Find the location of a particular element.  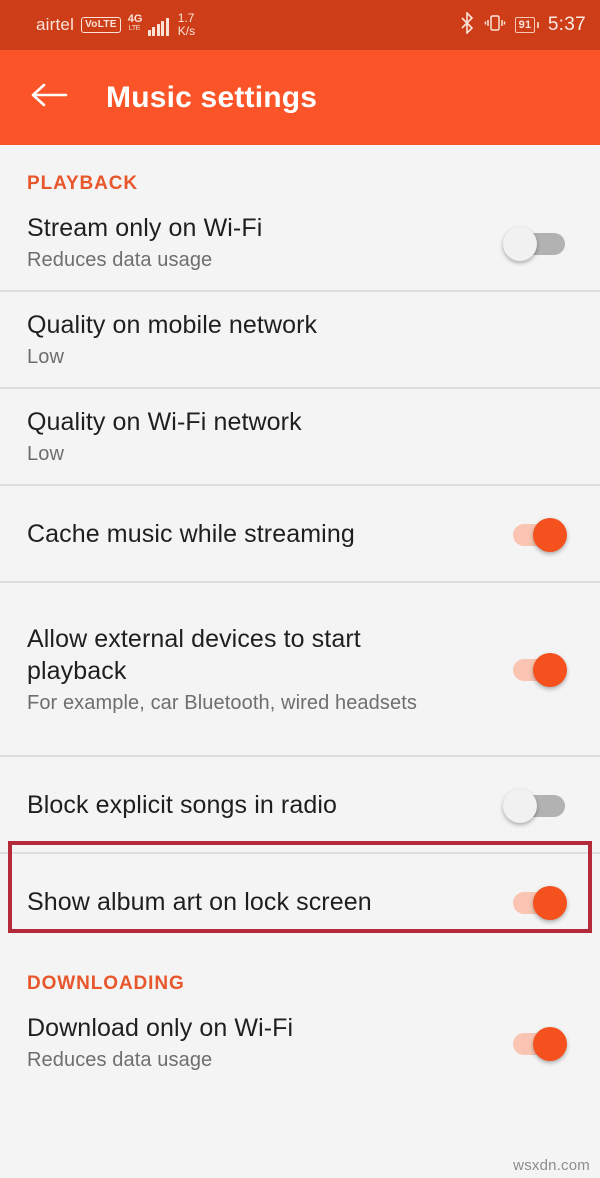

toggle-stream-only-wifi is located at coordinates (537, 243).